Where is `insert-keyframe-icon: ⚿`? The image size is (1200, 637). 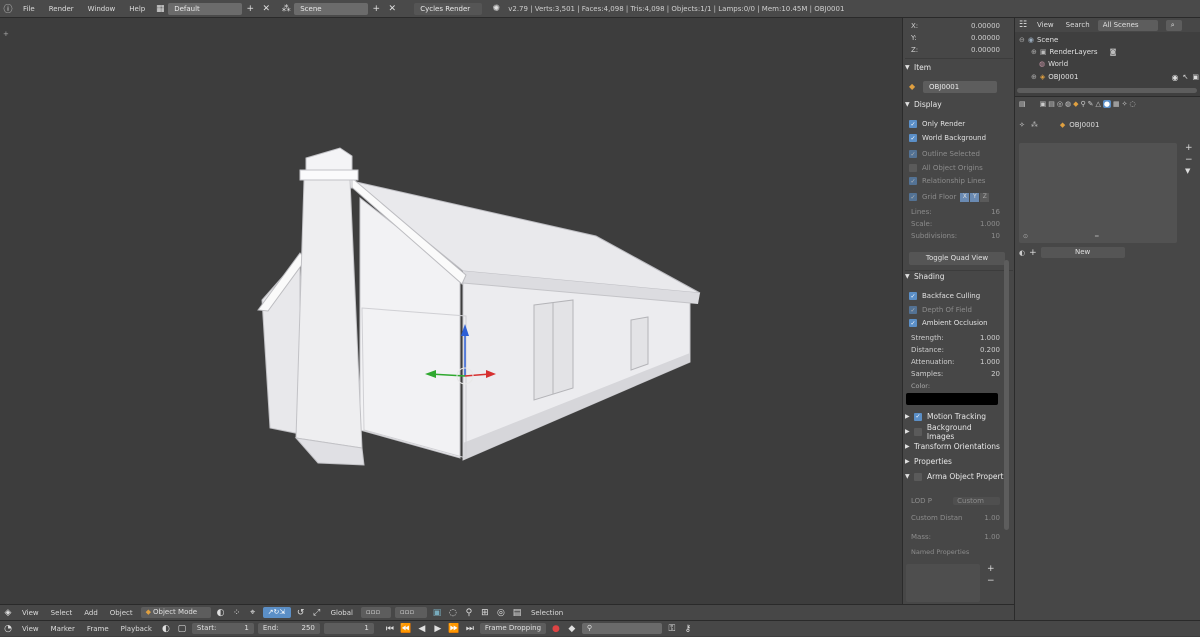 insert-keyframe-icon: ⚿ is located at coordinates (672, 629).